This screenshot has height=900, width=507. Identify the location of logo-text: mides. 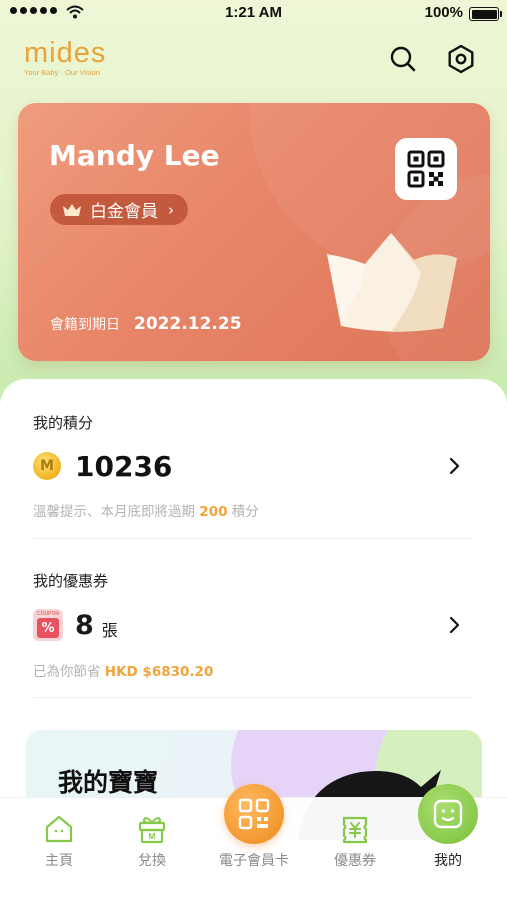
(65, 53).